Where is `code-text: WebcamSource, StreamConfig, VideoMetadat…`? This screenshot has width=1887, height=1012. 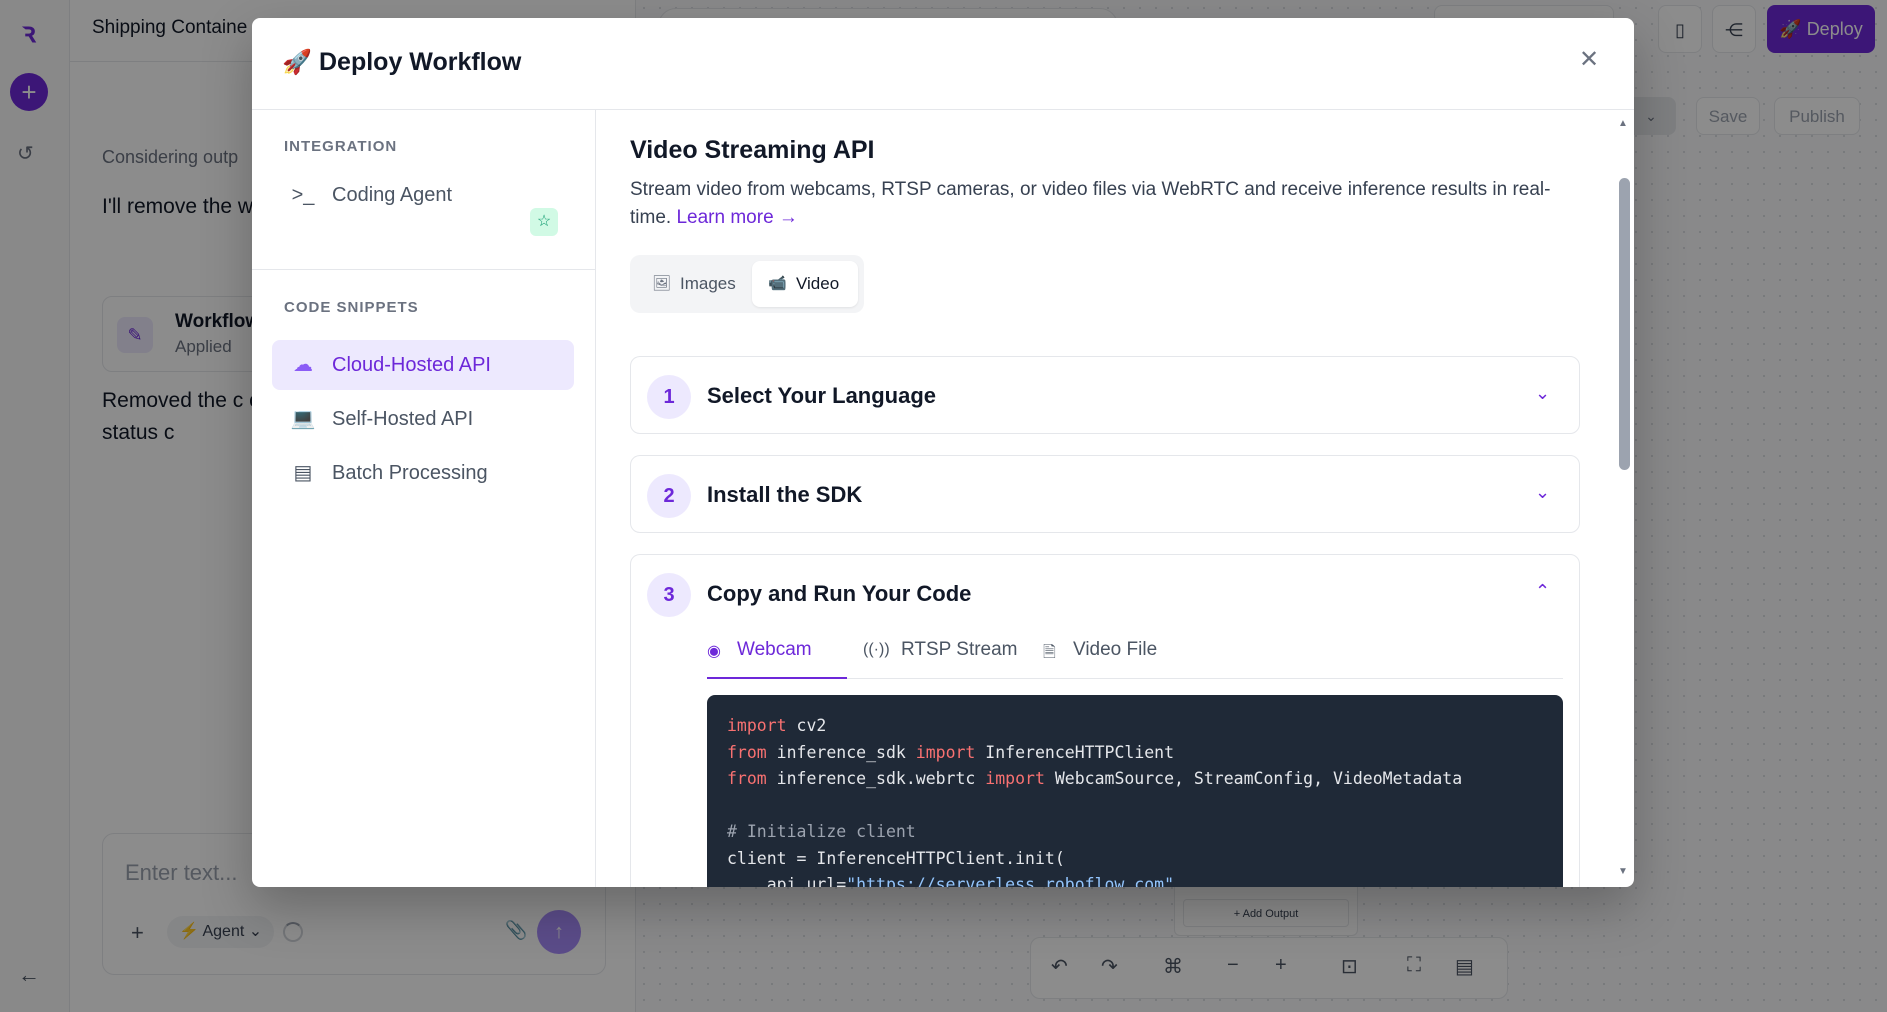 code-text: WebcamSource, StreamConfig, VideoMetadat… is located at coordinates (1253, 778).